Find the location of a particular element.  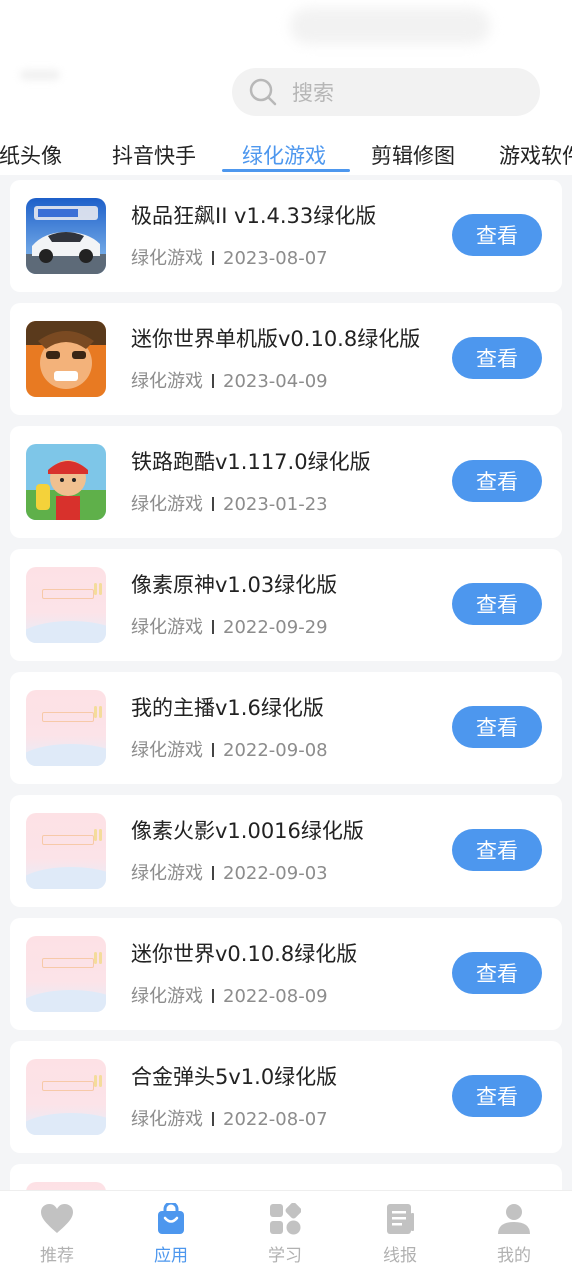

top-header: 搜索 壁纸头像 抖音快手 绿化游戏 剪辑修图 游戏软件 is located at coordinates (286, 87).